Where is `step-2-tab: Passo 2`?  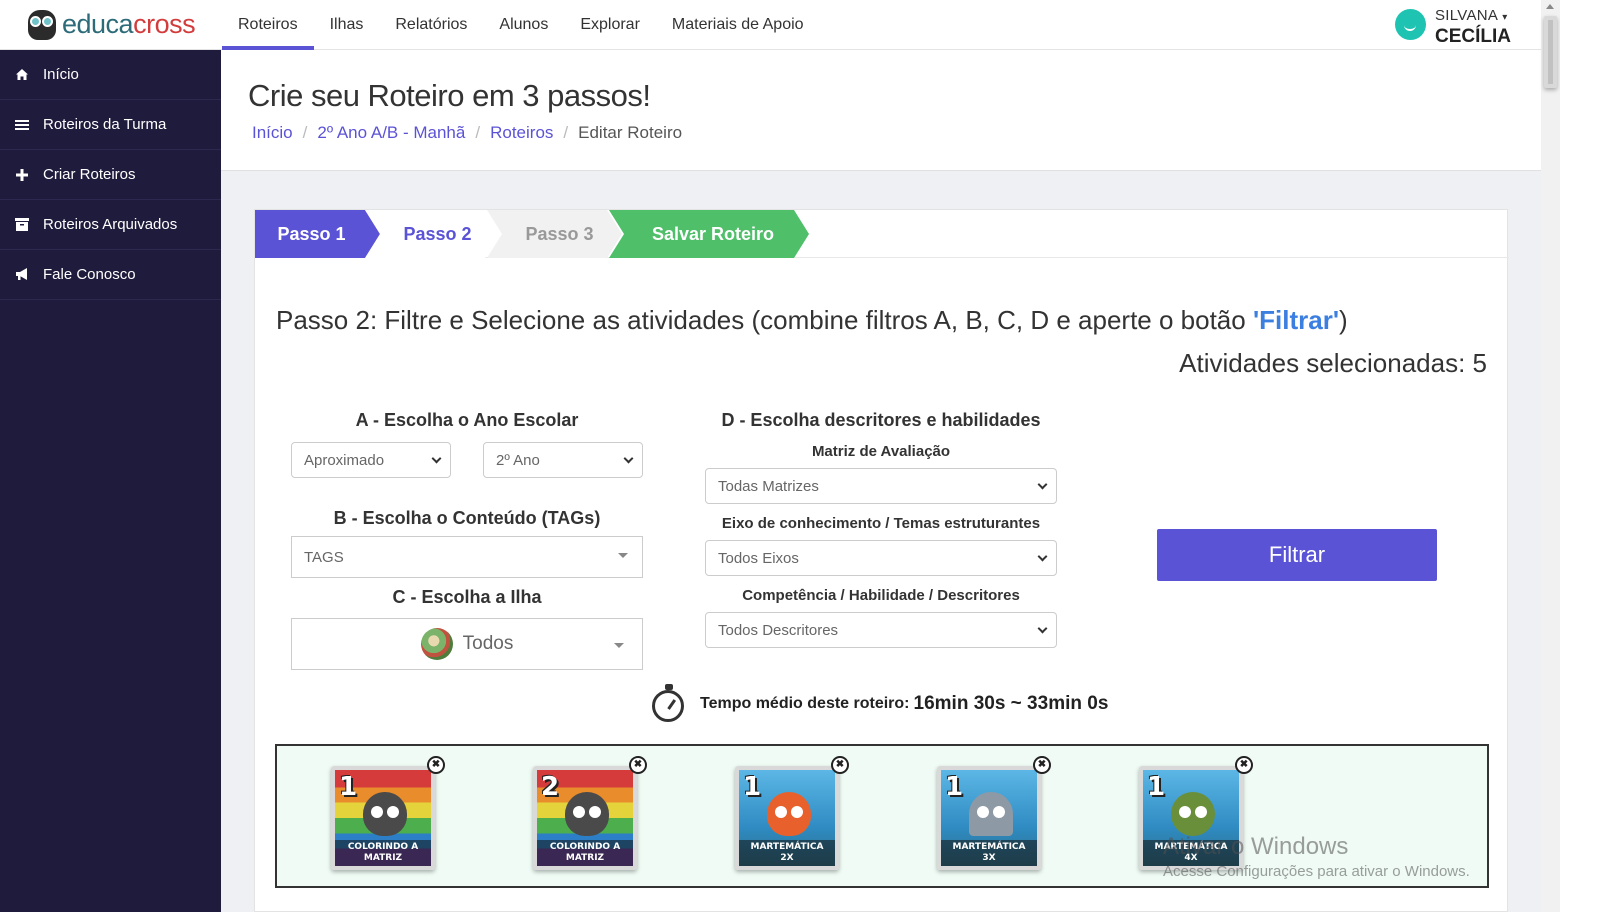 step-2-tab: Passo 2 is located at coordinates (432, 234).